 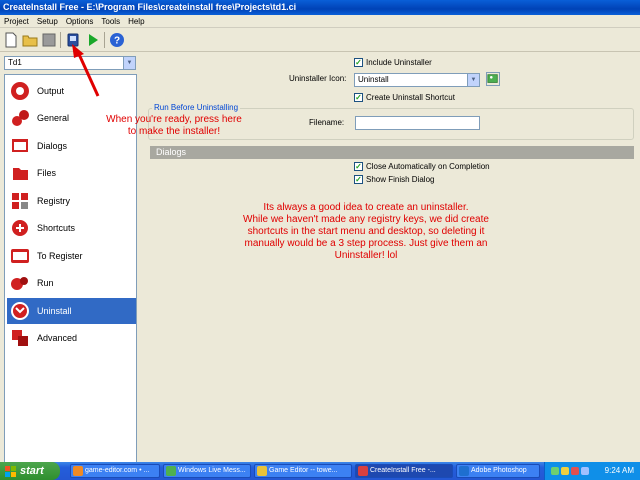 What do you see at coordinates (20, 173) in the screenshot?
I see `files-icon` at bounding box center [20, 173].